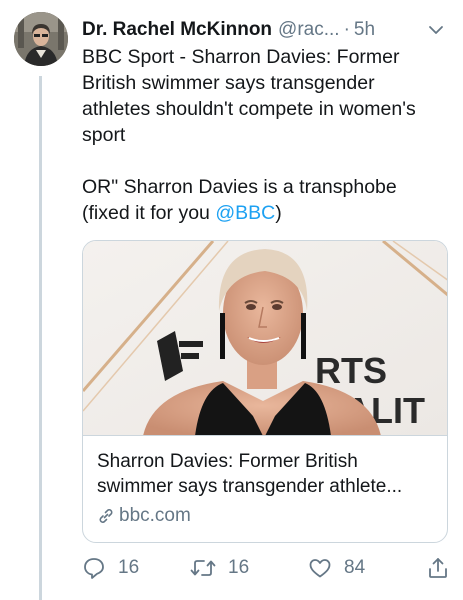 This screenshot has height=600, width=463. I want to click on reply-button: 16, so click(110, 568).